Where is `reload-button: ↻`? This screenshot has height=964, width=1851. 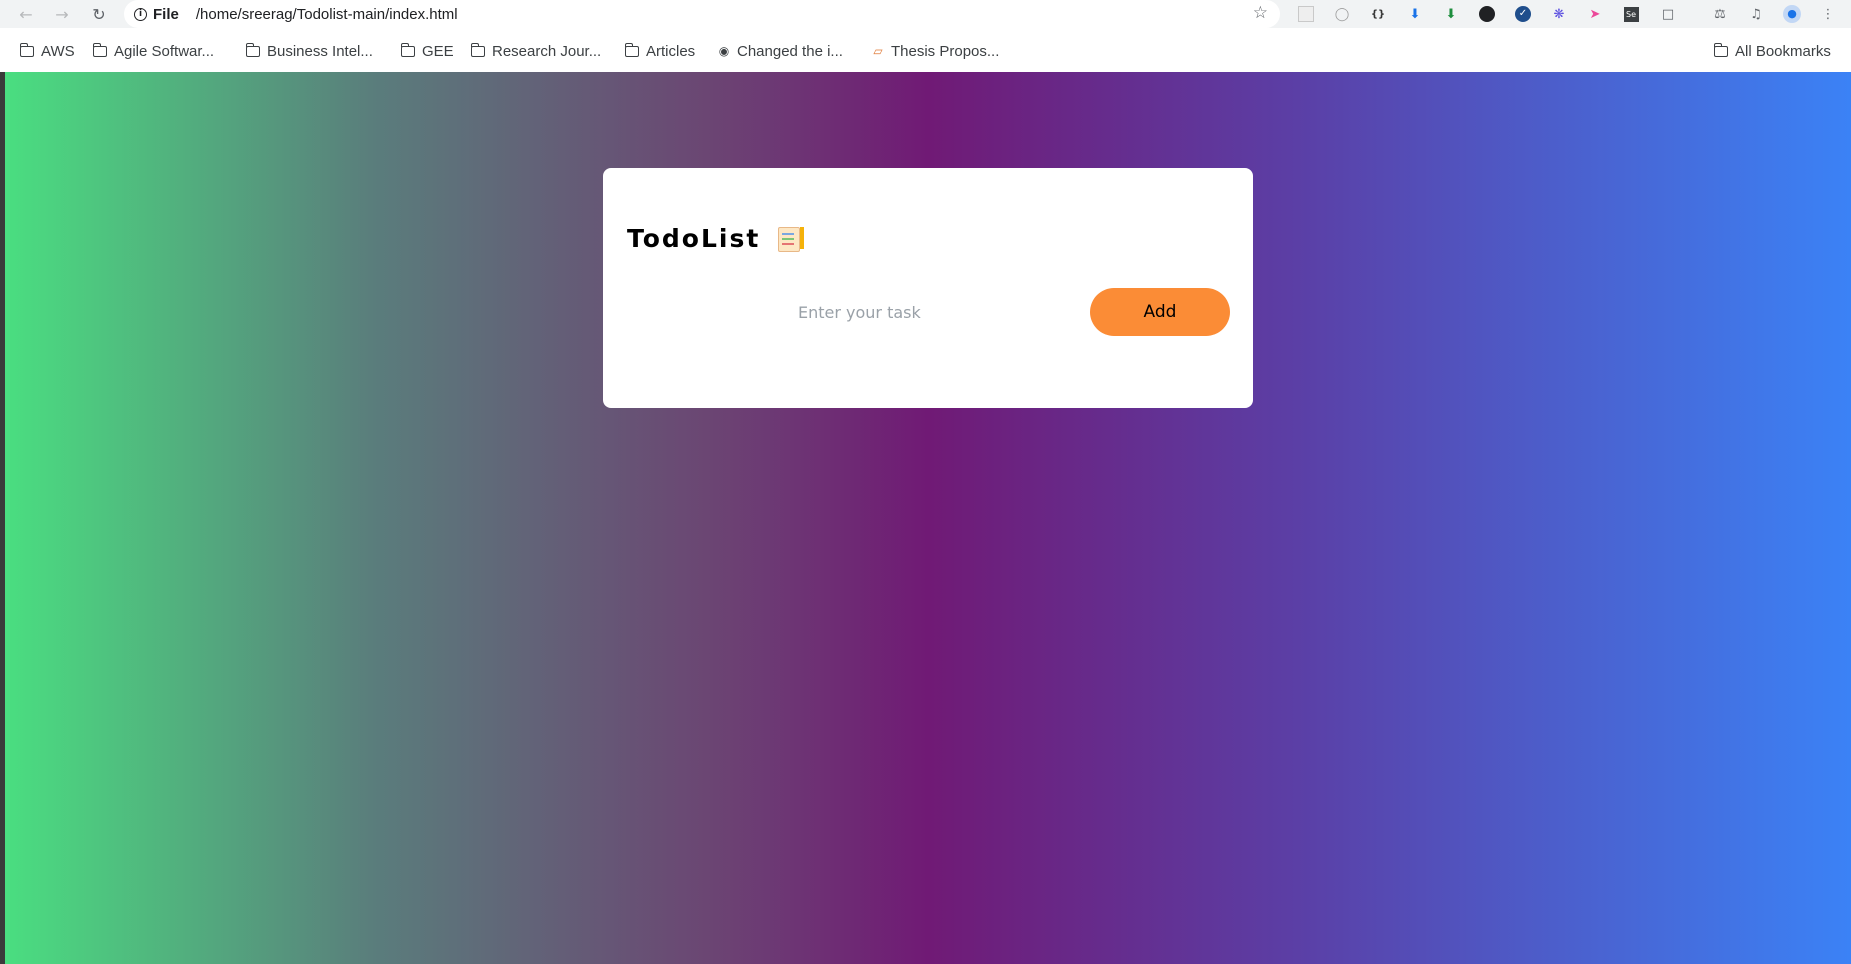 reload-button: ↻ is located at coordinates (99, 14).